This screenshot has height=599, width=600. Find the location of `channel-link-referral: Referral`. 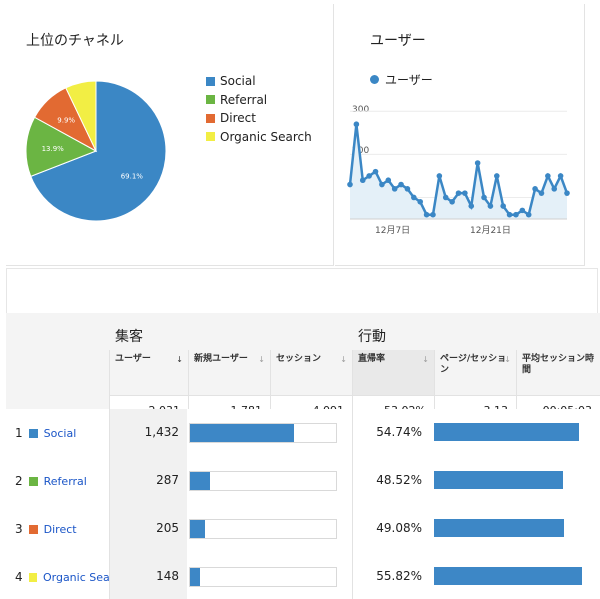

channel-link-referral: Referral is located at coordinates (65, 481).